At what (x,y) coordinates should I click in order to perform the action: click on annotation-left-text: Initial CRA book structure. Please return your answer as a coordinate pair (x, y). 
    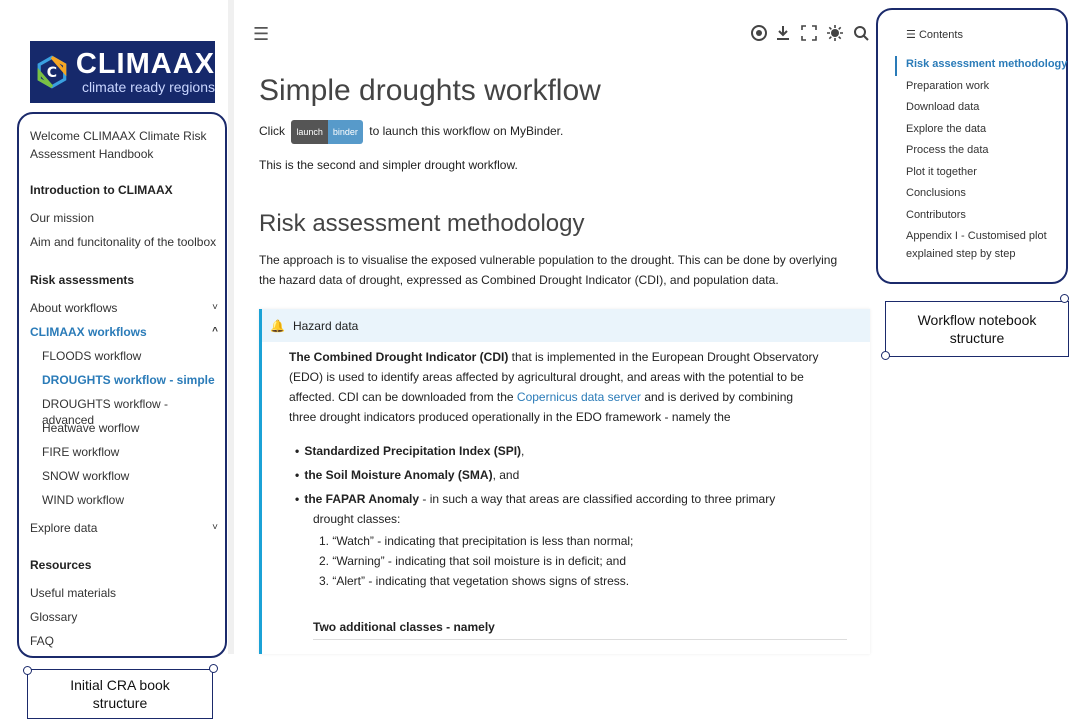
    Looking at the image, I should click on (120, 694).